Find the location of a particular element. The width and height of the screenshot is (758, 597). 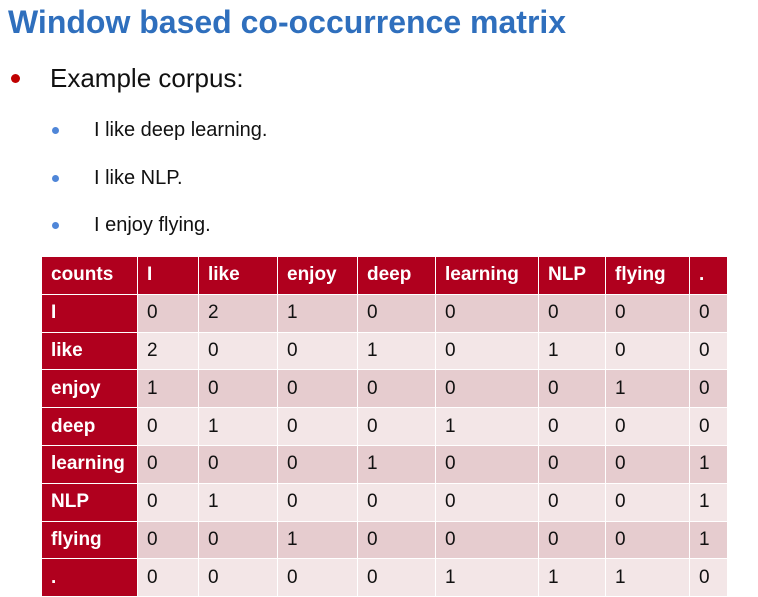

corpus-item: I like NLP. is located at coordinates (117, 178).